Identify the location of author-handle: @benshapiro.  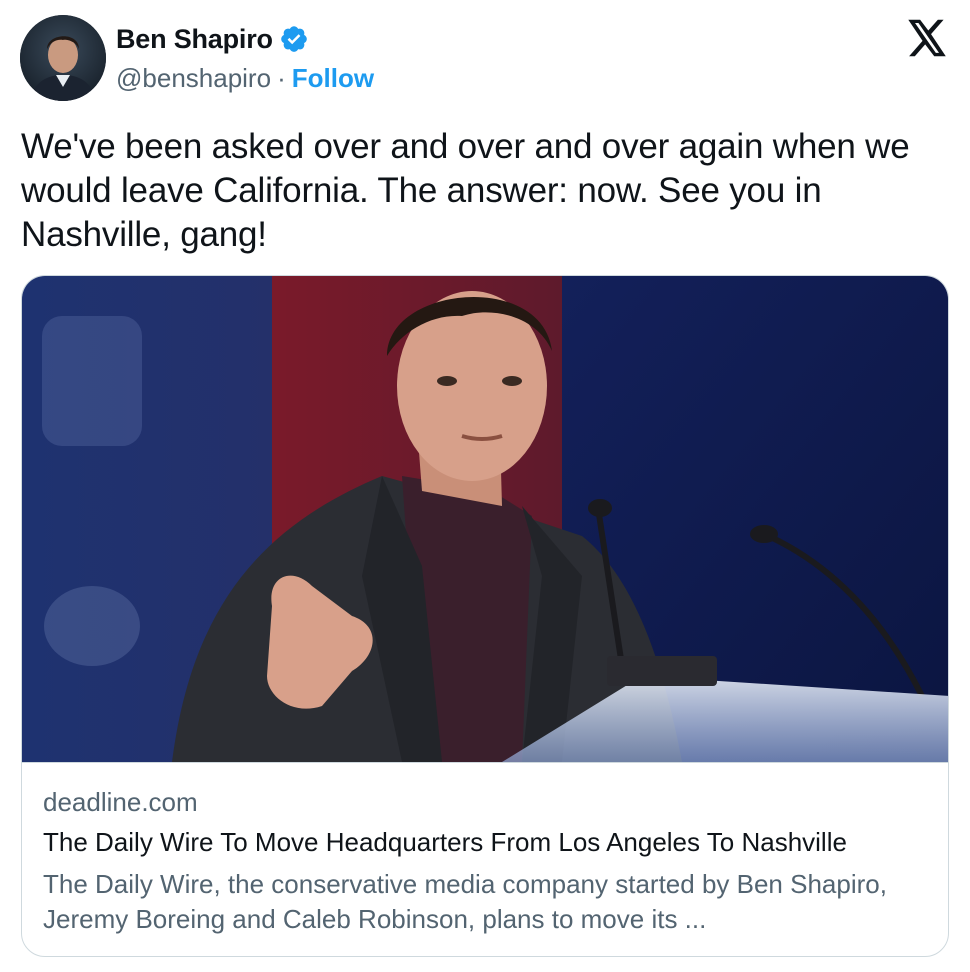
(193, 78).